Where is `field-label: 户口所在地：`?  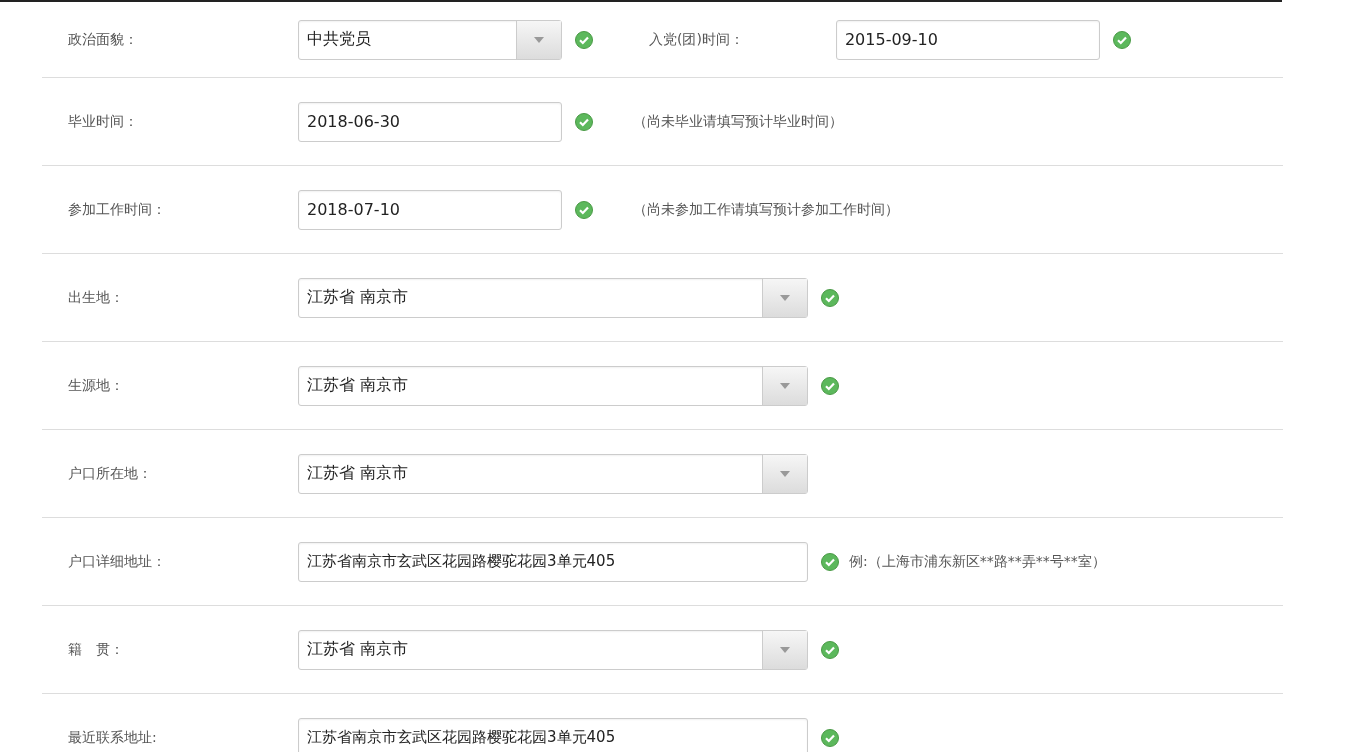 field-label: 户口所在地： is located at coordinates (110, 473).